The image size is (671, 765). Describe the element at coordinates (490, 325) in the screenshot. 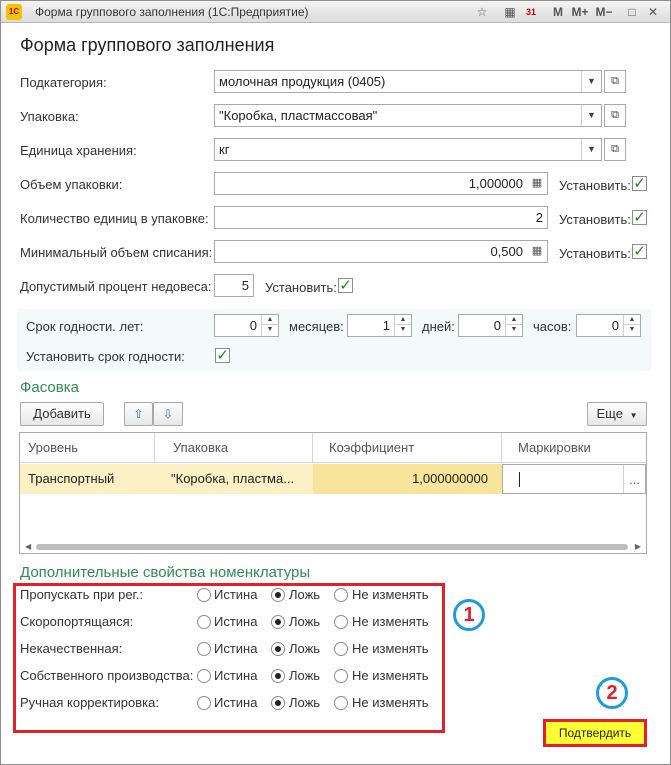

I see `shelf-days-field: 0 ▲ ▼` at that location.